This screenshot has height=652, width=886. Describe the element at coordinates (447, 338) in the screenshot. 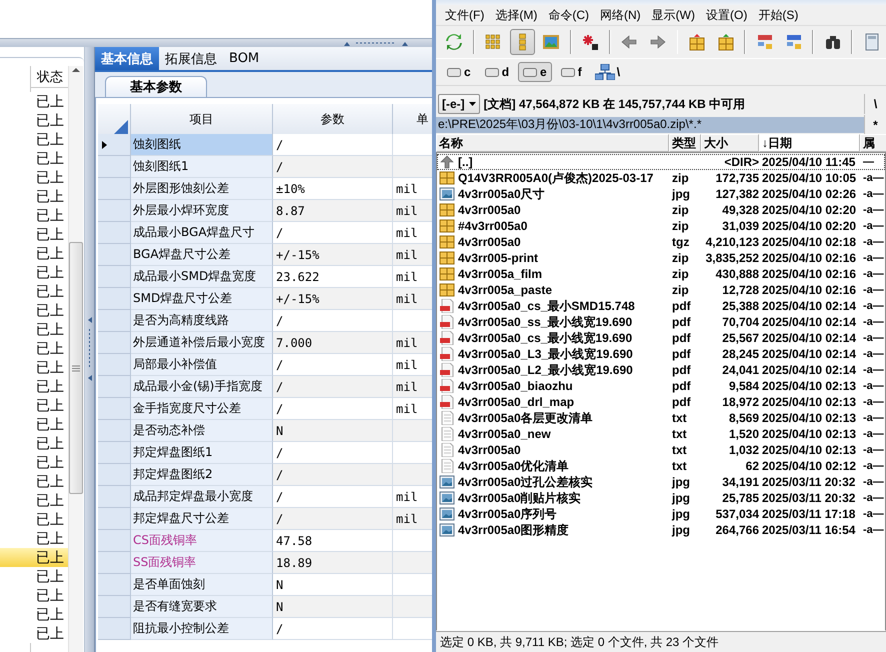

I see `pdf-file-icon` at that location.